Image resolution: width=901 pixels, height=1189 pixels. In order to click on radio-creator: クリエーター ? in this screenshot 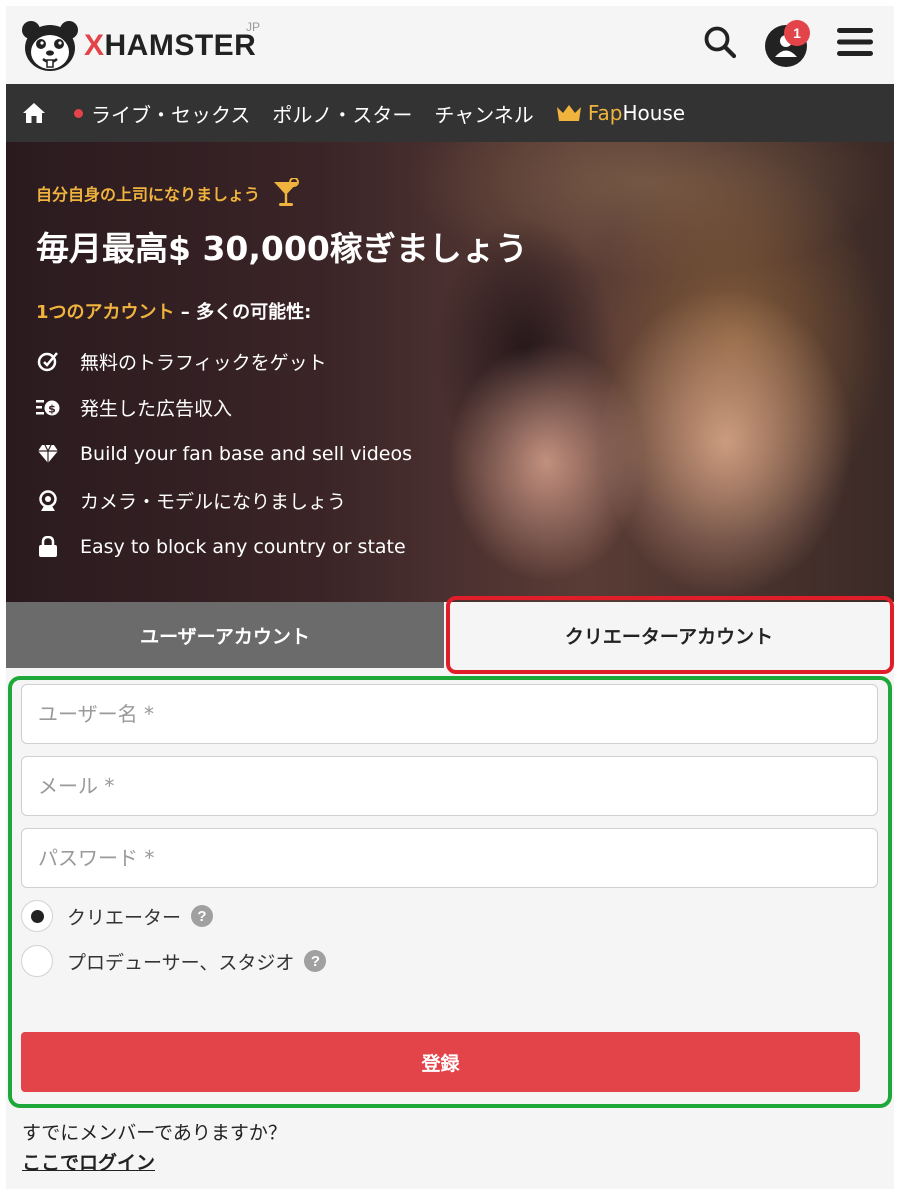, I will do `click(117, 916)`.